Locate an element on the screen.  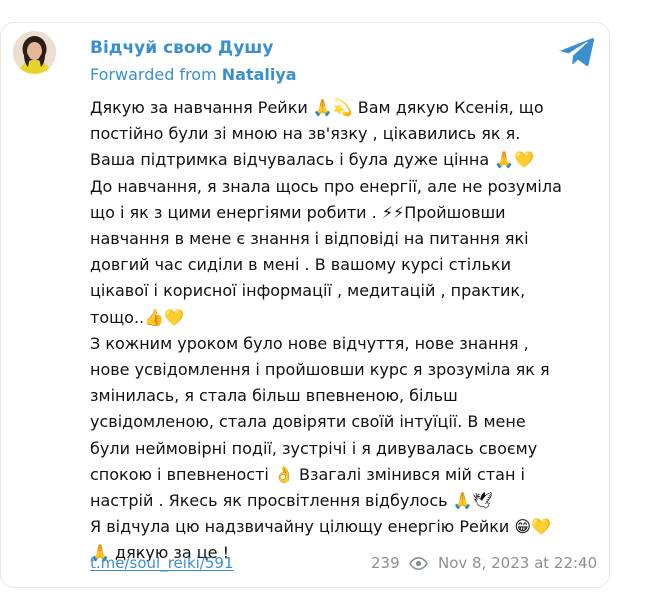
telegram-logo-icon is located at coordinates (577, 52).